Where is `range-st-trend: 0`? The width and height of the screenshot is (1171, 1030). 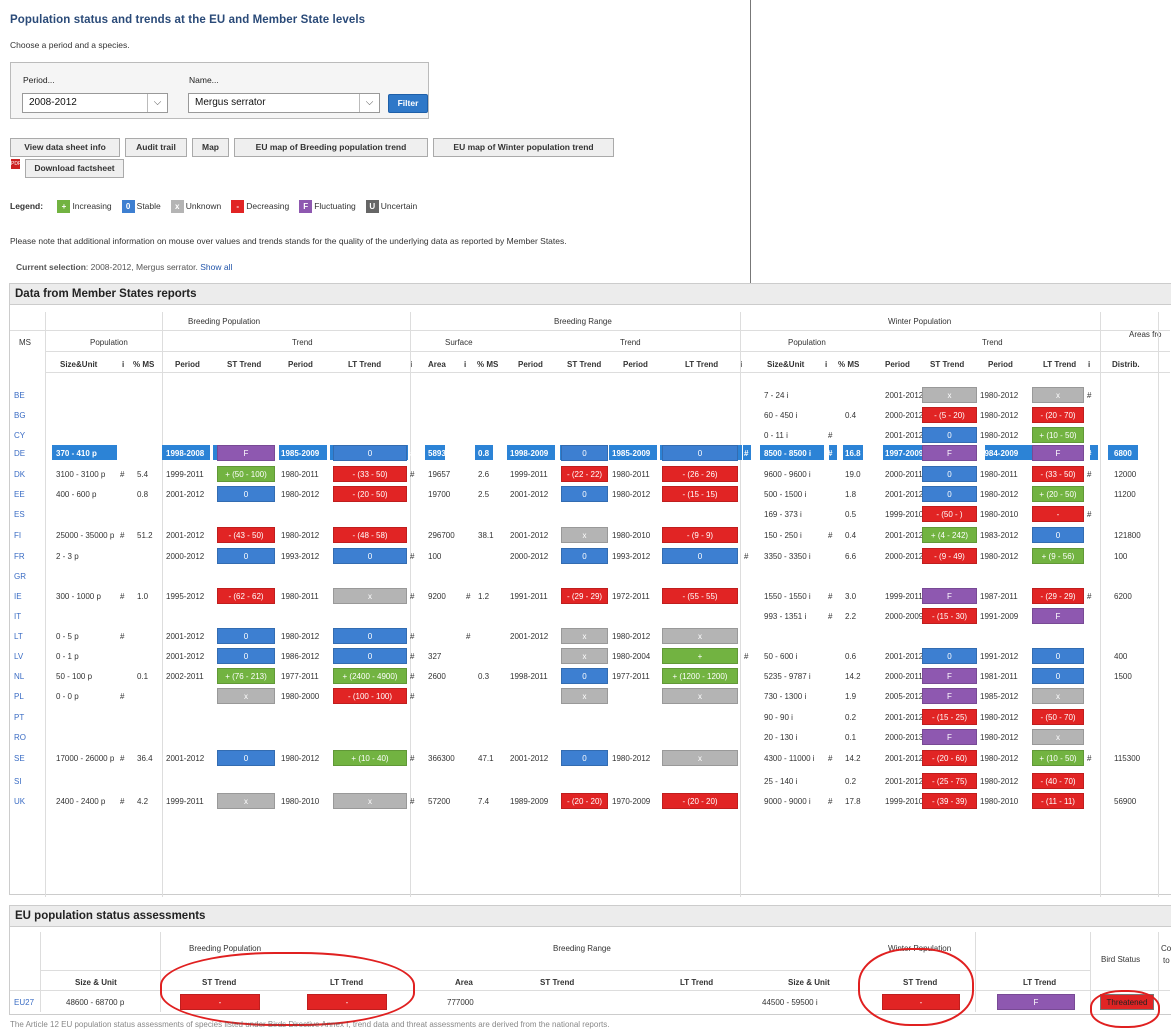
range-st-trend: 0 is located at coordinates (584, 453).